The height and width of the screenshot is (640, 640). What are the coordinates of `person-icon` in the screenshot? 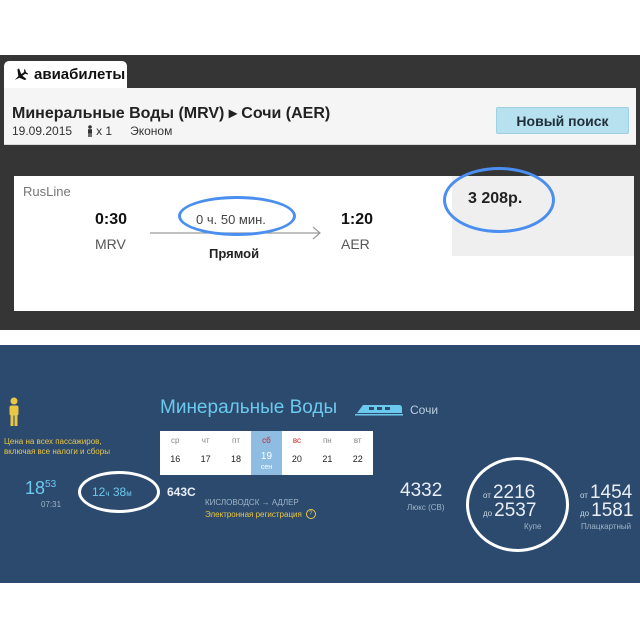 It's located at (14, 411).